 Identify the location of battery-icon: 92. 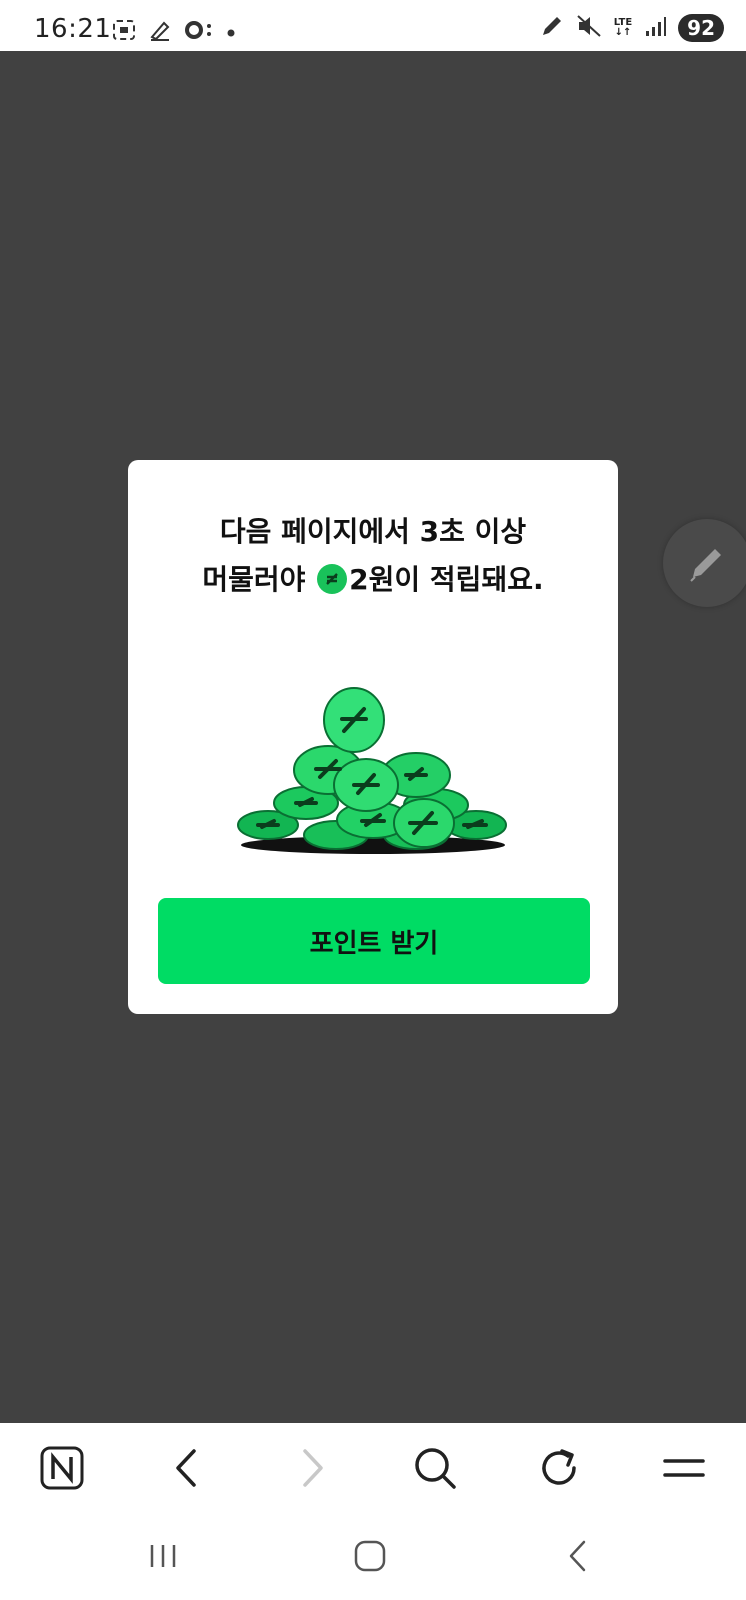
(701, 28).